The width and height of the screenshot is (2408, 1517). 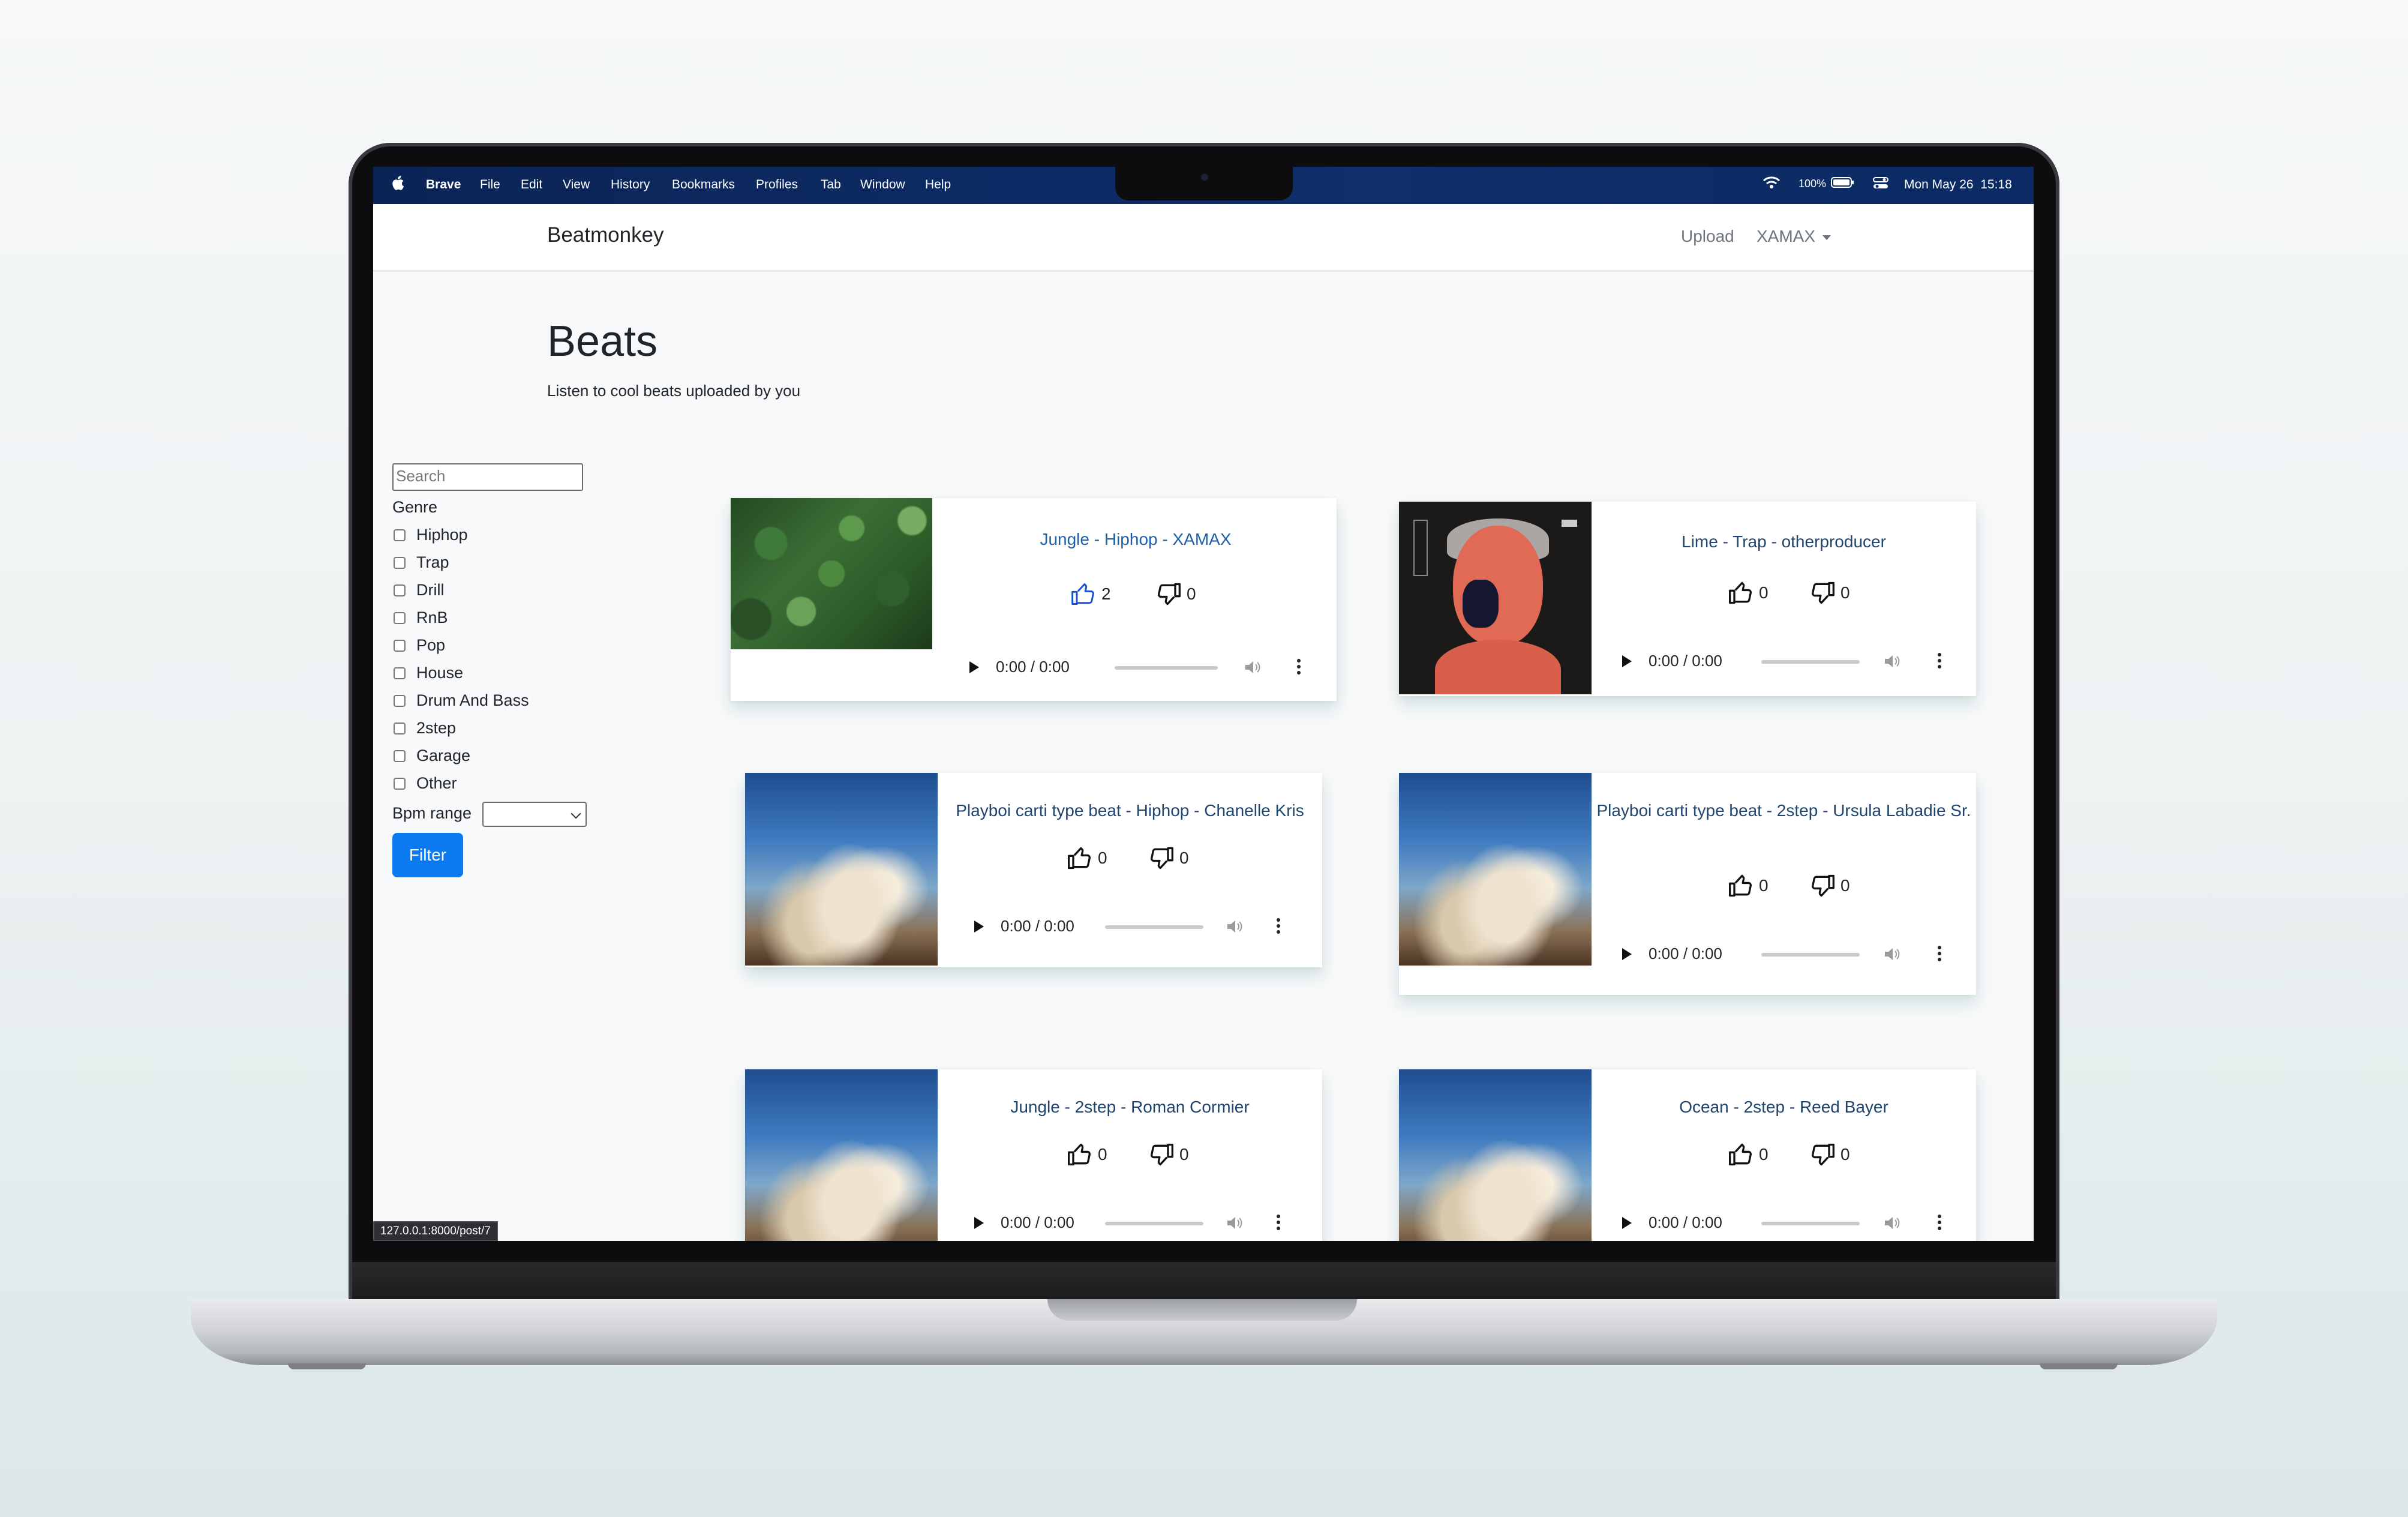 What do you see at coordinates (1203, 238) in the screenshot?
I see `site-navbar: Beatmonkey Upload XAMAX` at bounding box center [1203, 238].